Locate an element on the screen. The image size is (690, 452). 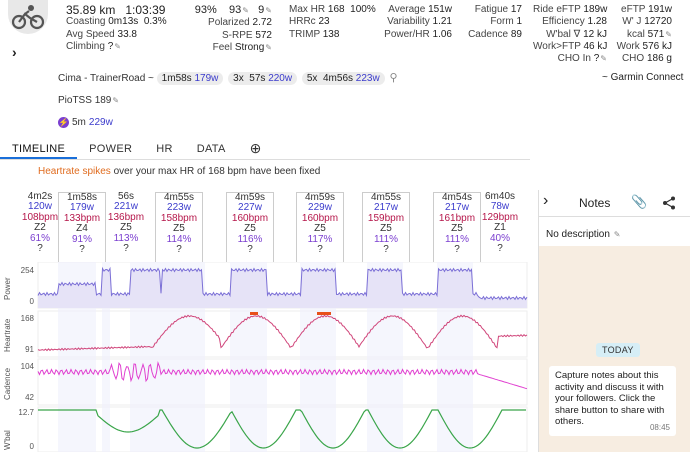
stats-col-3: Max HR 168 100% HRRc 23 TRIMP 138 is located at coordinates (332, 22).